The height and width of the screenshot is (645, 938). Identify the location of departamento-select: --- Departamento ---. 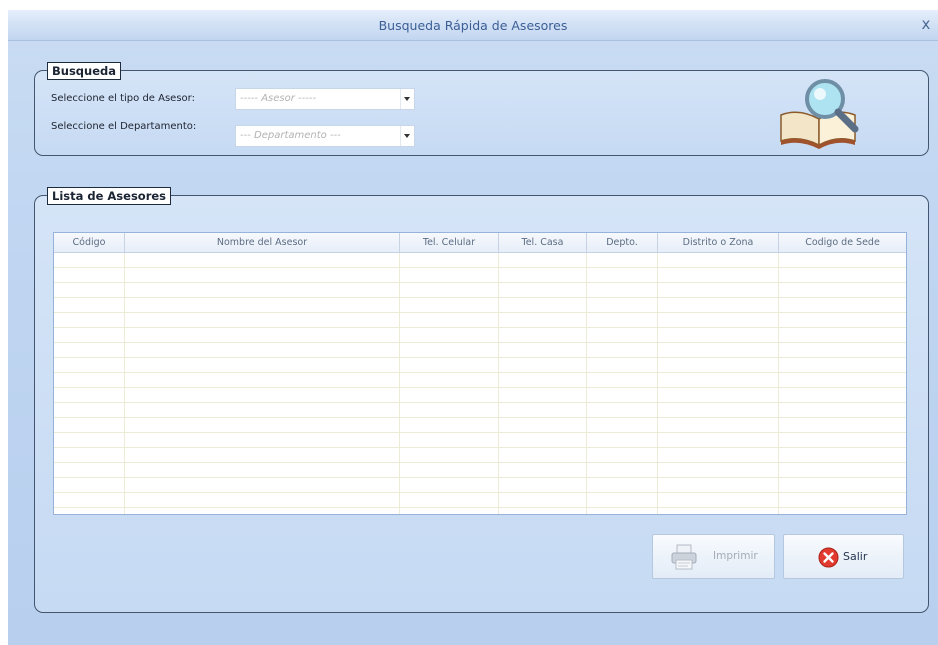
(325, 136).